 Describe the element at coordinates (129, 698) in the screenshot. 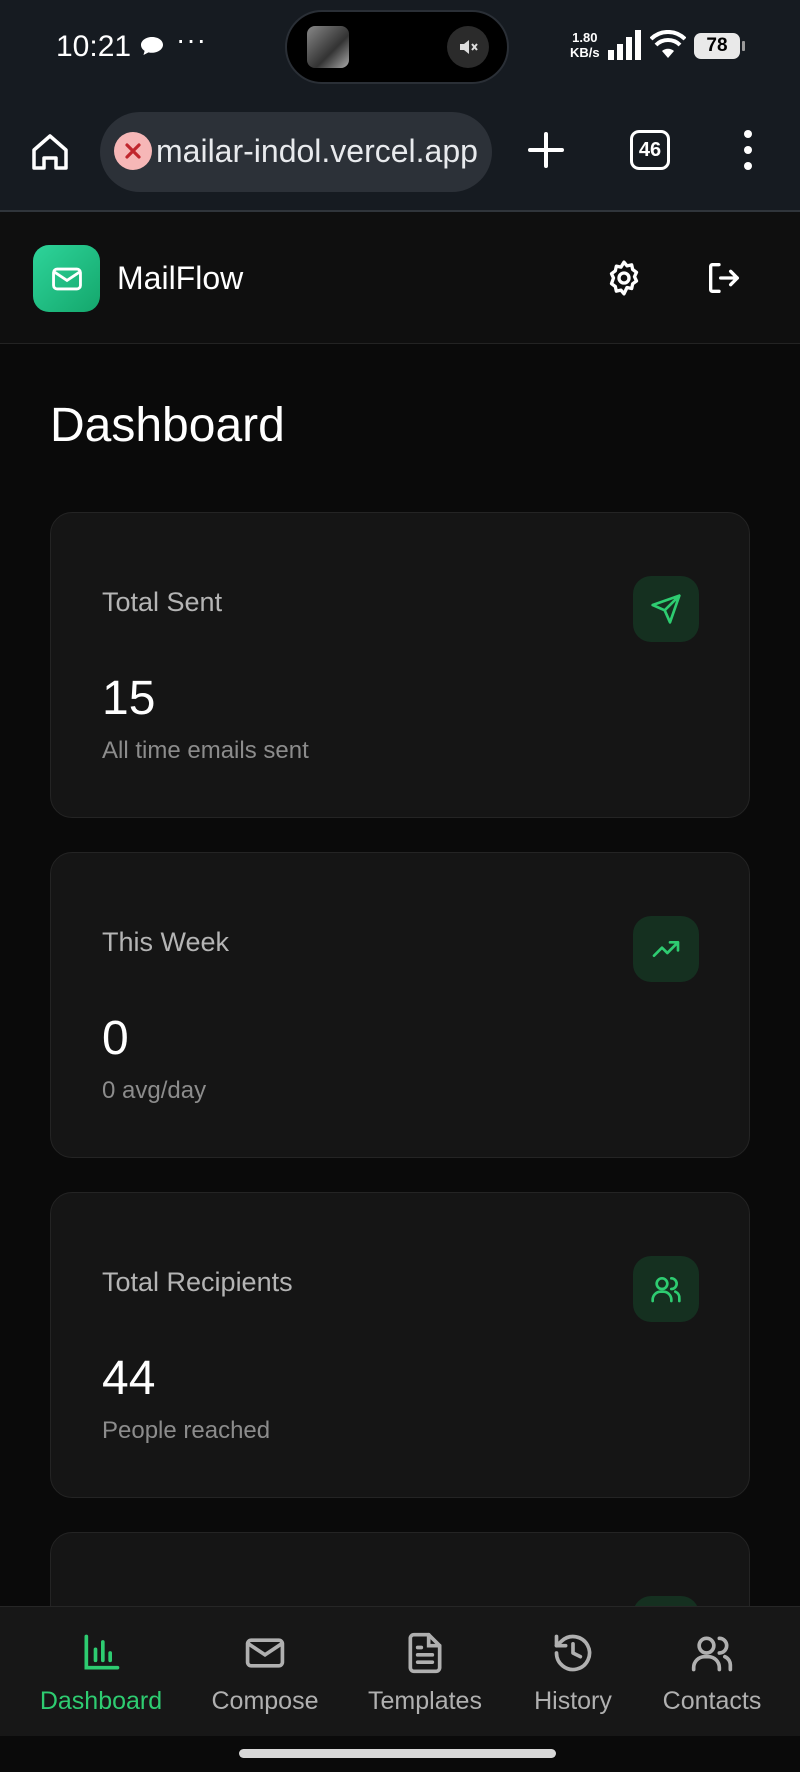

I see `stat-value: 15` at that location.